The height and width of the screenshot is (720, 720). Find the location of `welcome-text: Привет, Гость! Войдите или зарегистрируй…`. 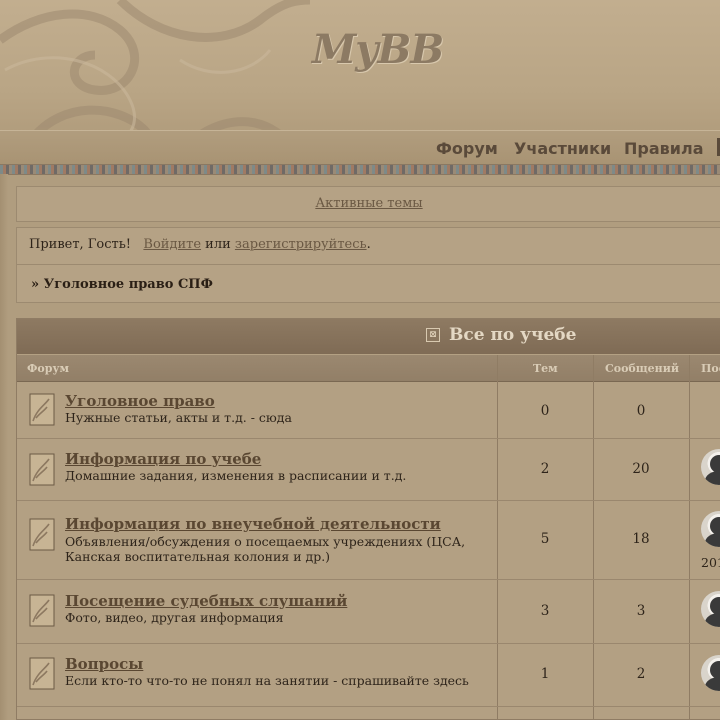

welcome-text: Привет, Гость! Войдите или зарегистрируй… is located at coordinates (200, 244).